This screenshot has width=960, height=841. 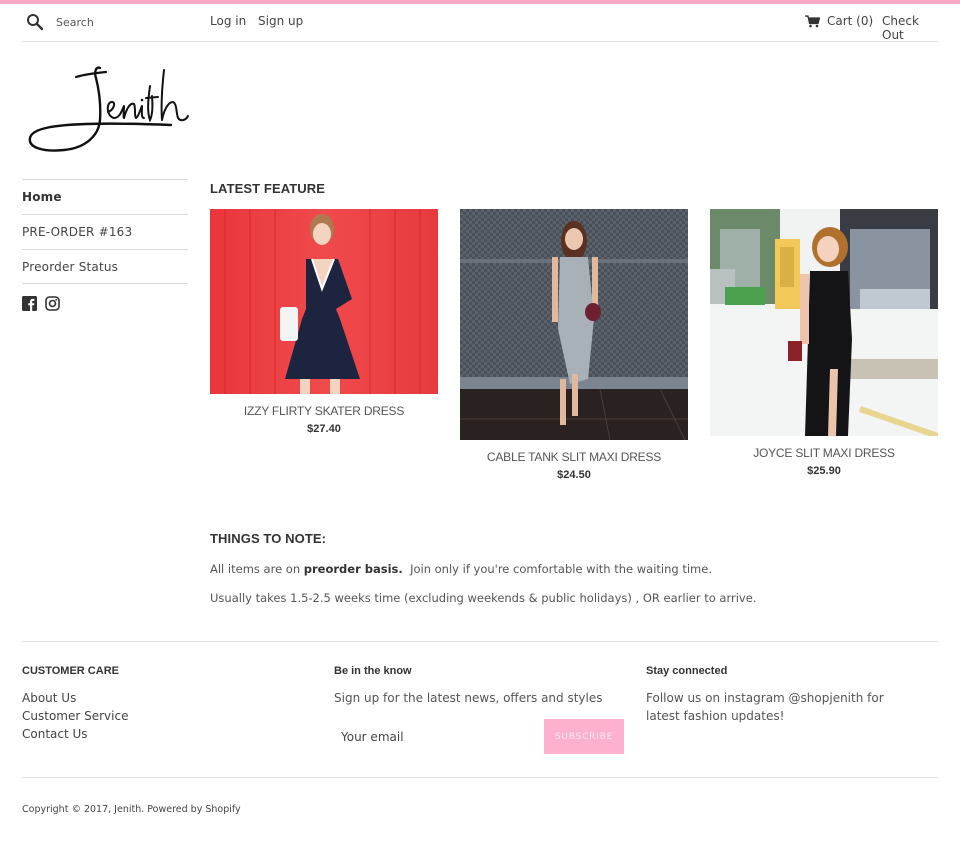 I want to click on facebook-icon, so click(x=29, y=303).